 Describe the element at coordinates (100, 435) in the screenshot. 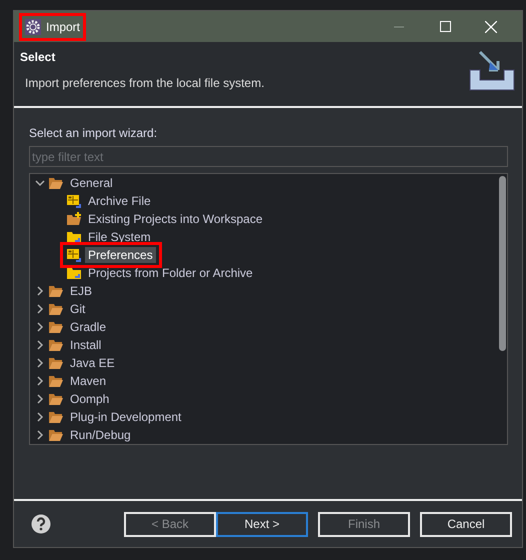

I see `tree-item: Run/Debug` at that location.